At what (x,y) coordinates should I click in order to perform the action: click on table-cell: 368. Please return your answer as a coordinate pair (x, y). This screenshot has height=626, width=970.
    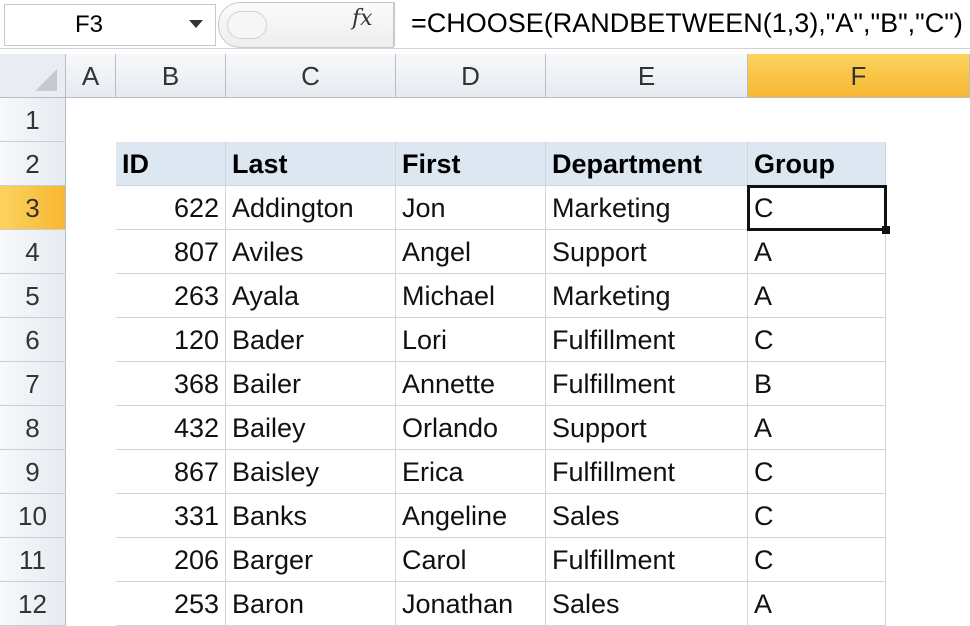
    Looking at the image, I should click on (171, 384).